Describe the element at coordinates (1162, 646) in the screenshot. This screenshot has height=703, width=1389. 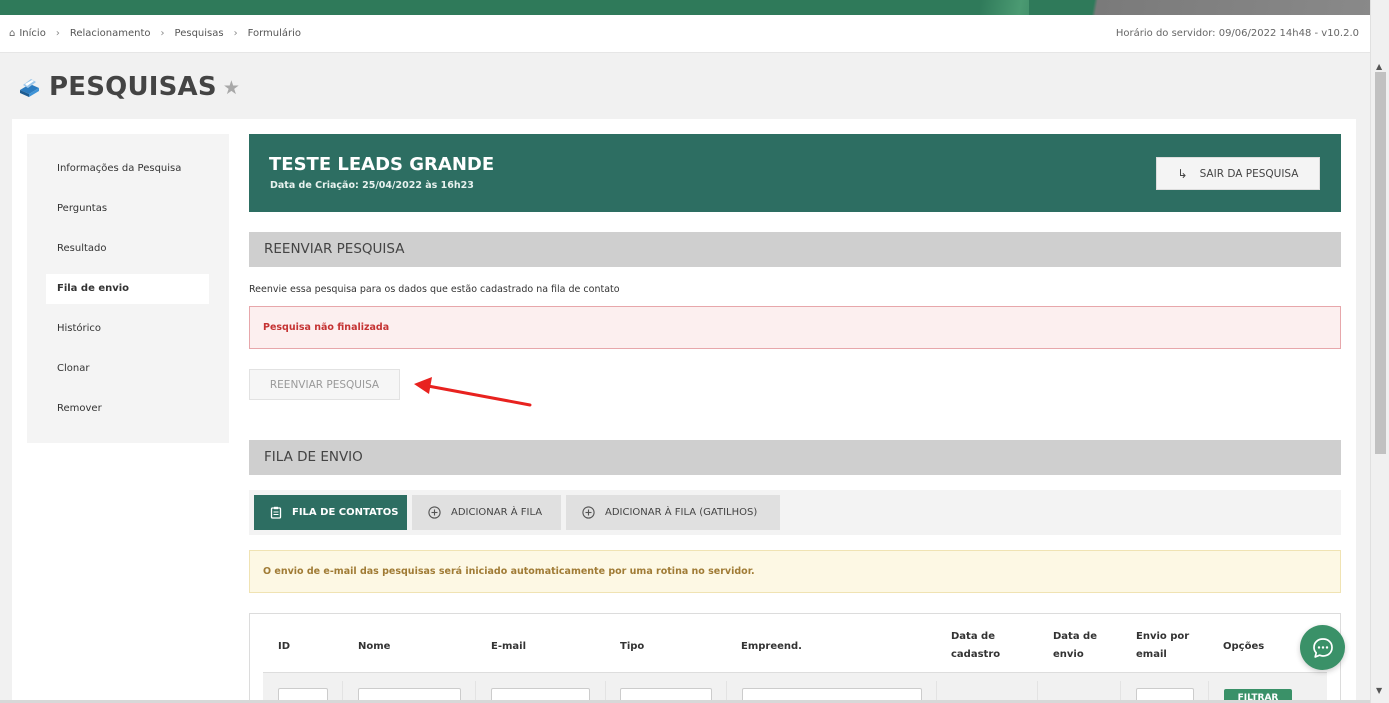
I see `column-header-envio-email: Envio por email` at that location.